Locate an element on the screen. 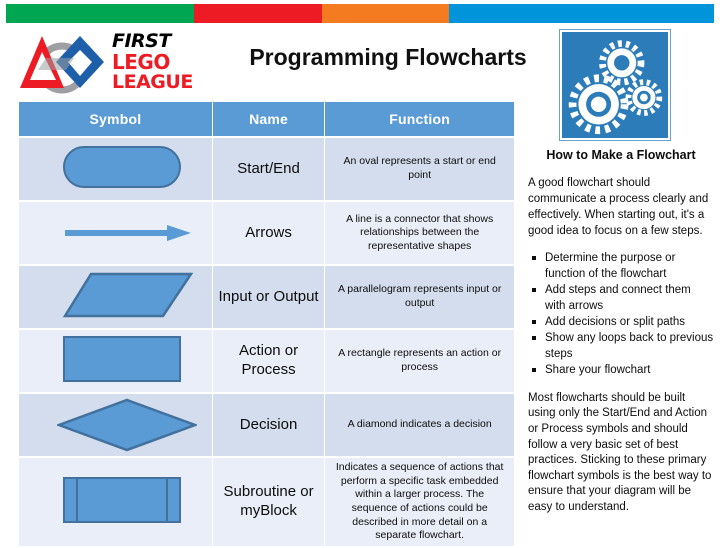  table-row: Decision A diamond indicates a decision is located at coordinates (266, 425).